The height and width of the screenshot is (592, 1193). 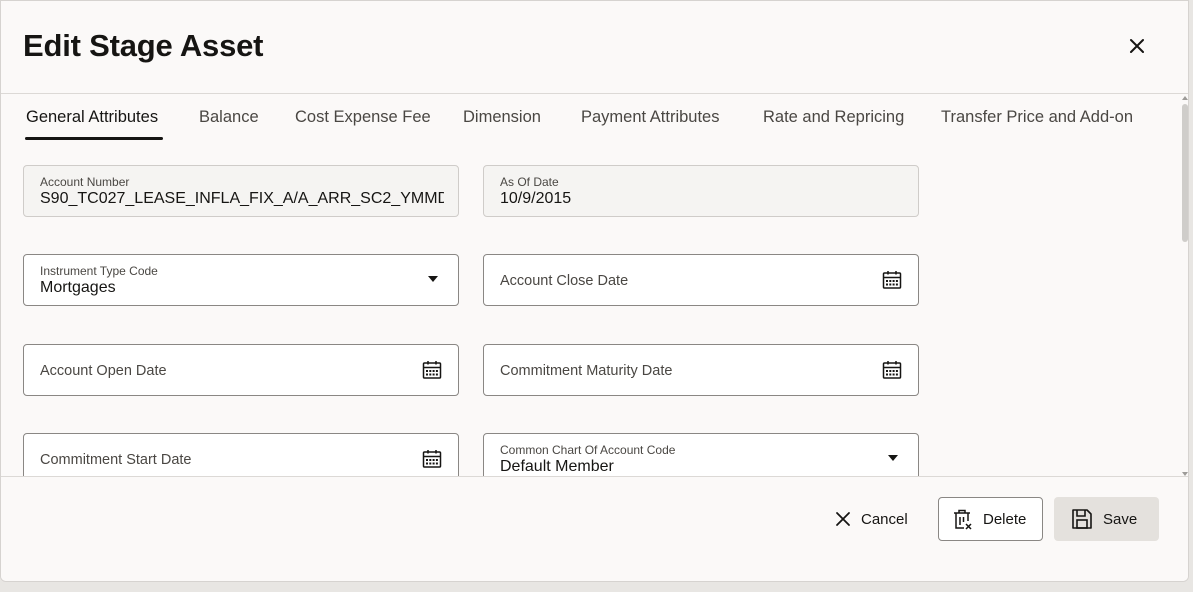 What do you see at coordinates (1184, 286) in the screenshot?
I see `content-scrollbar` at bounding box center [1184, 286].